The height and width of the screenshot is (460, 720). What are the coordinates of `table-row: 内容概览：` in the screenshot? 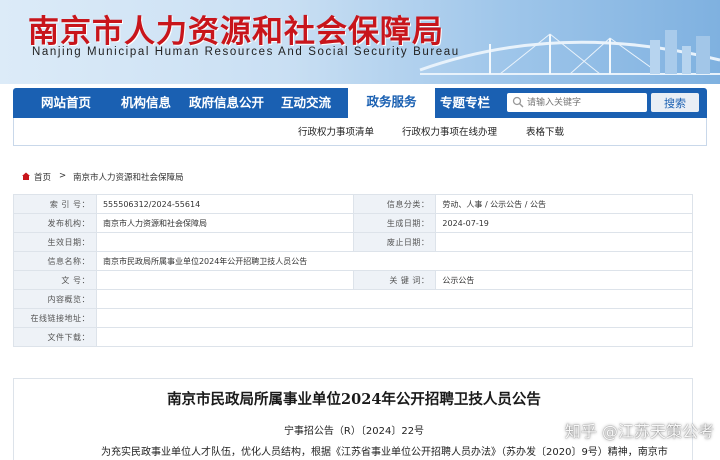 It's located at (353, 299).